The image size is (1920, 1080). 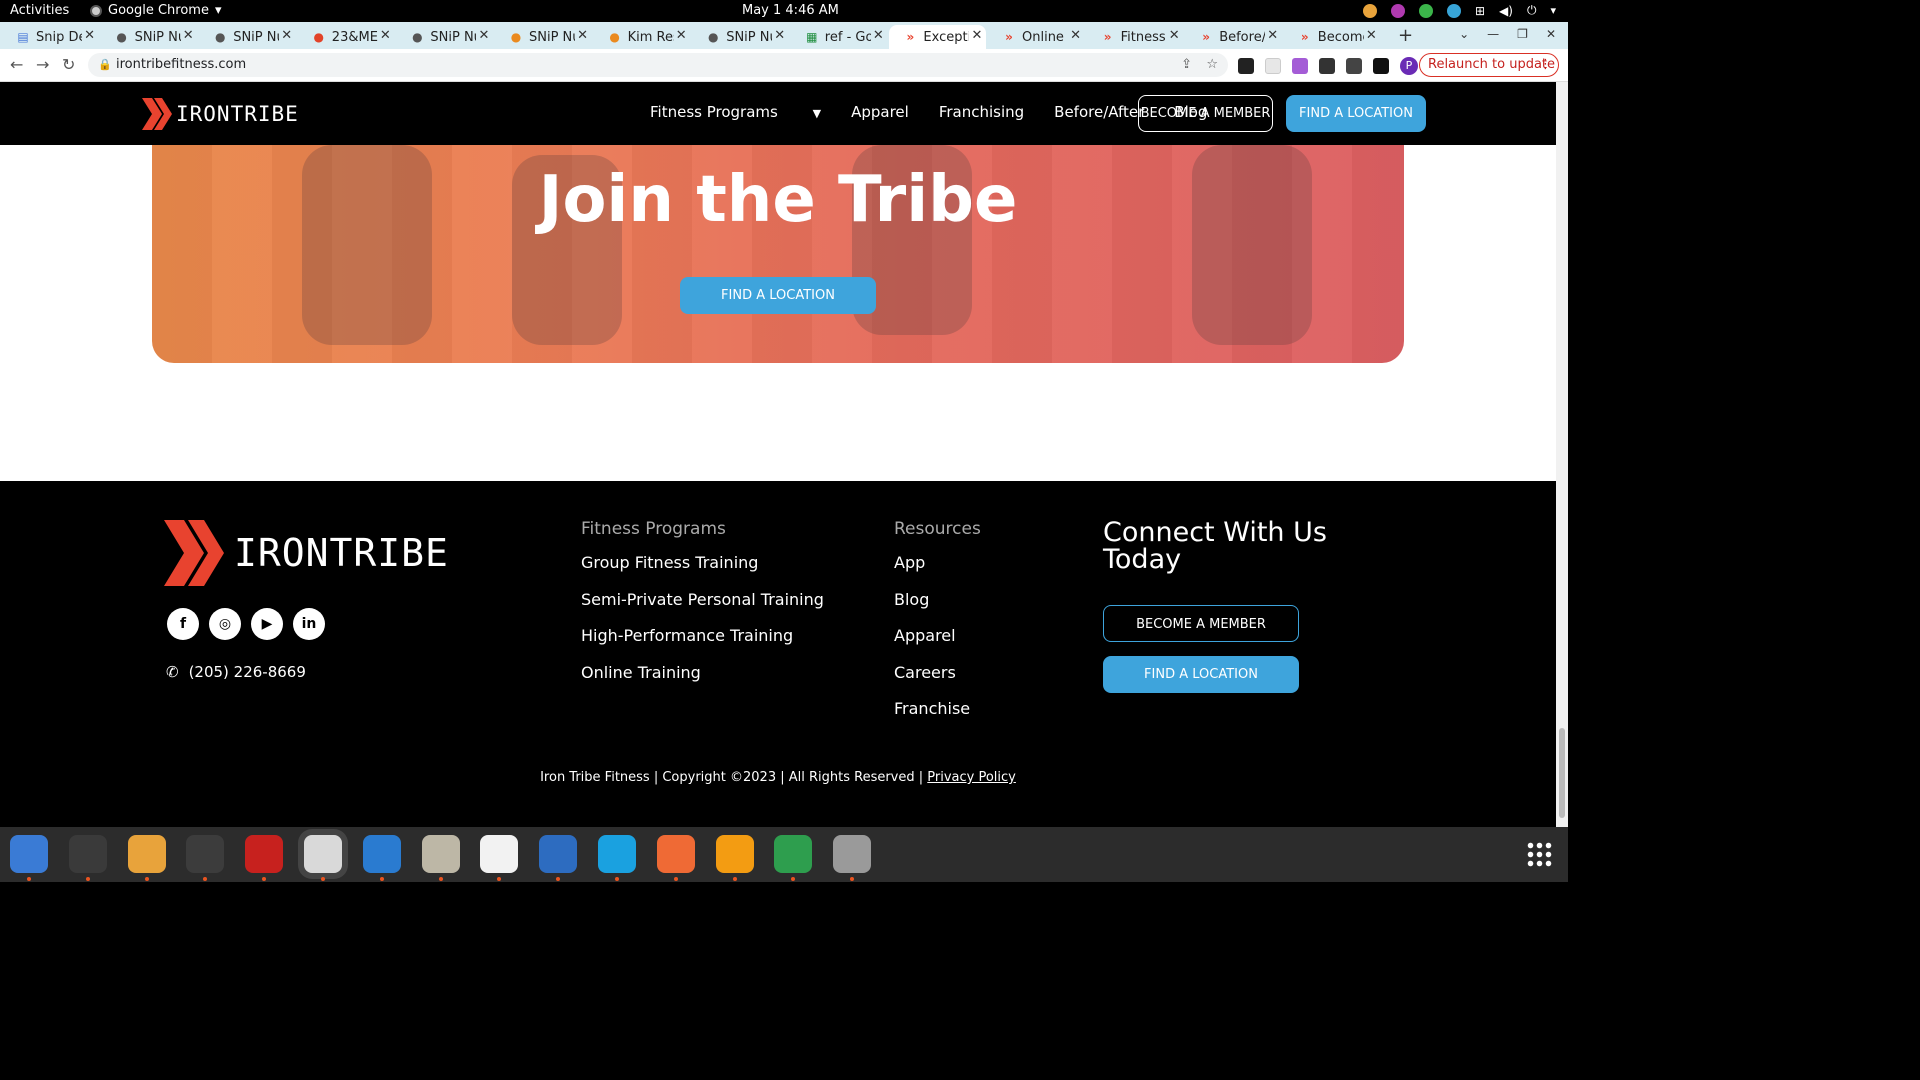 What do you see at coordinates (938, 37) in the screenshot?
I see `browser-tab: » Exceptio✕` at bounding box center [938, 37].